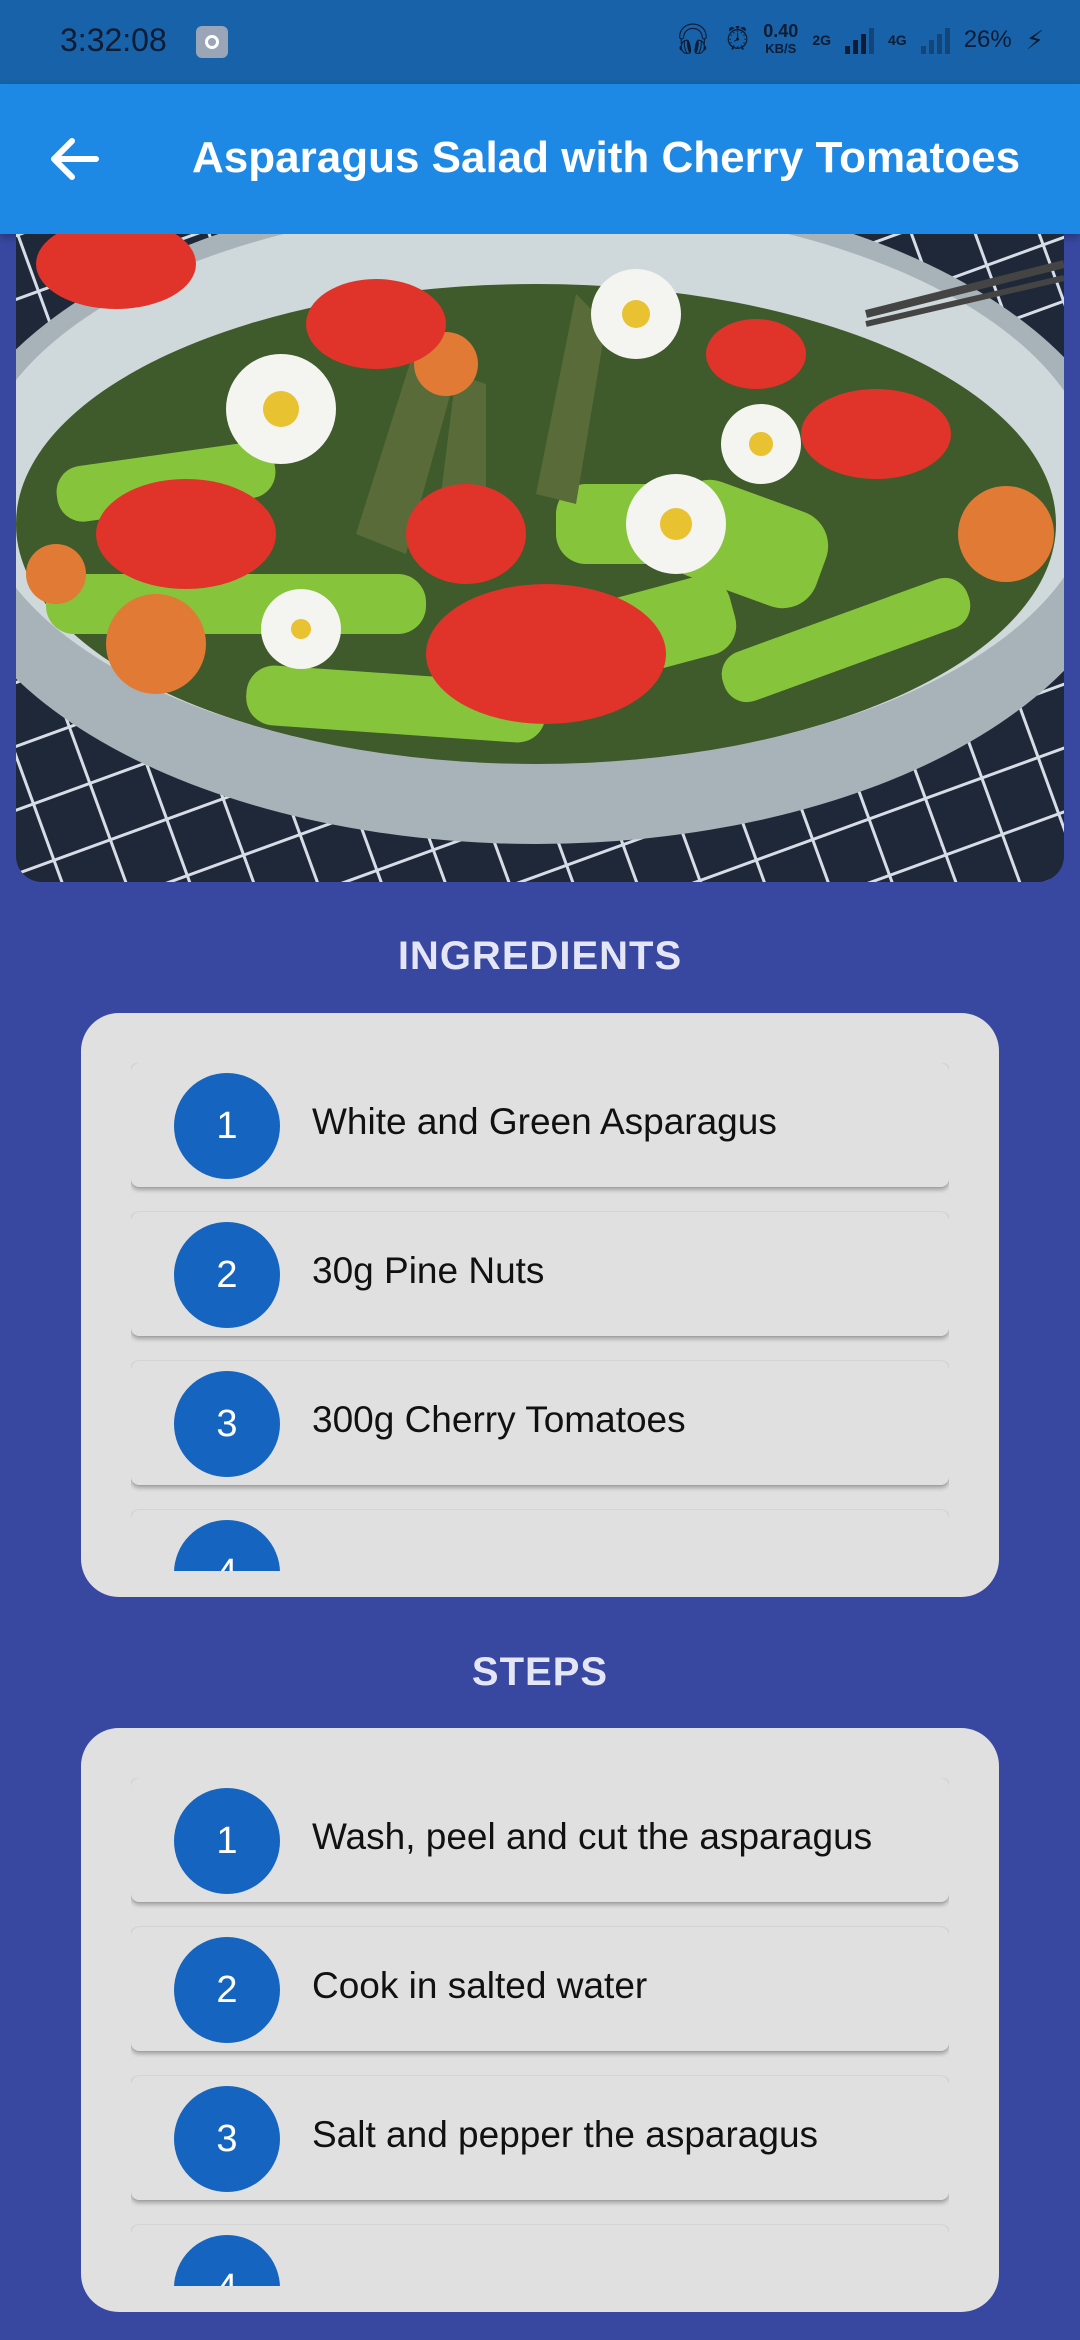  I want to click on step-item: 3 Salt and pepper the asparagus, so click(540, 2138).